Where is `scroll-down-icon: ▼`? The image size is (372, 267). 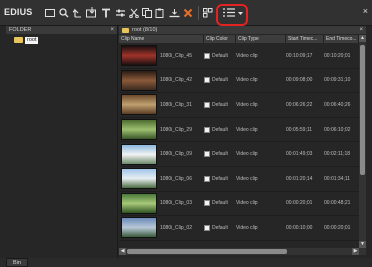
scroll-down-icon: ▼ is located at coordinates (362, 244).